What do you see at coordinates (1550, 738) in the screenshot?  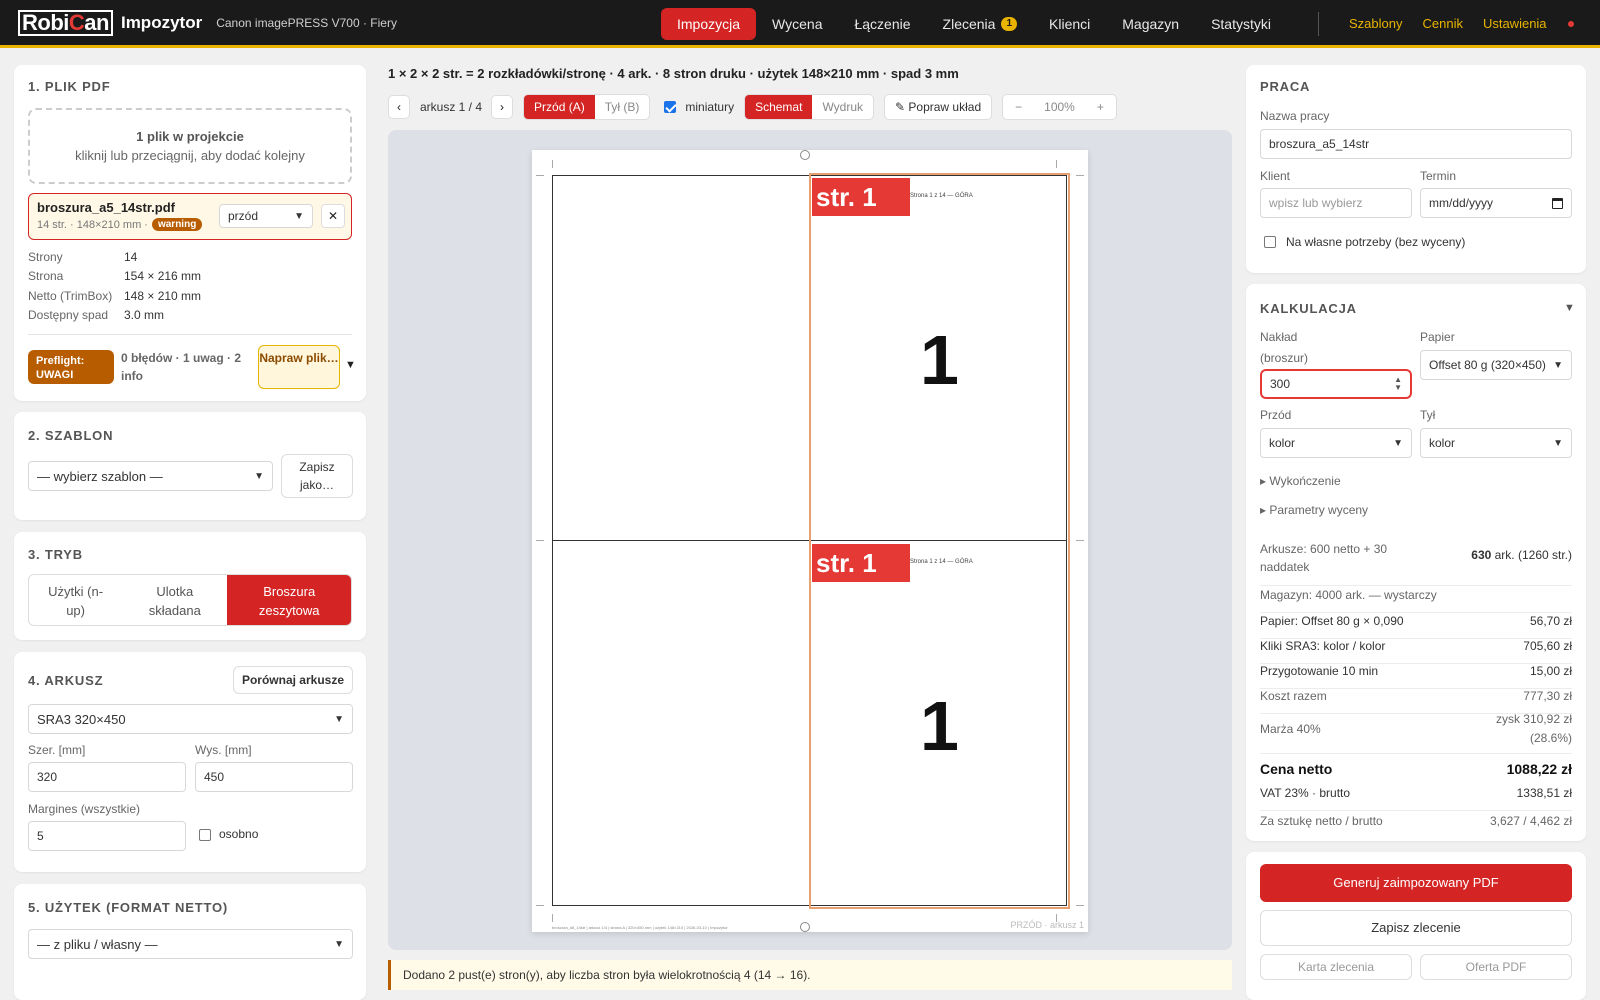 I see `margin-percent: (28.6%)` at bounding box center [1550, 738].